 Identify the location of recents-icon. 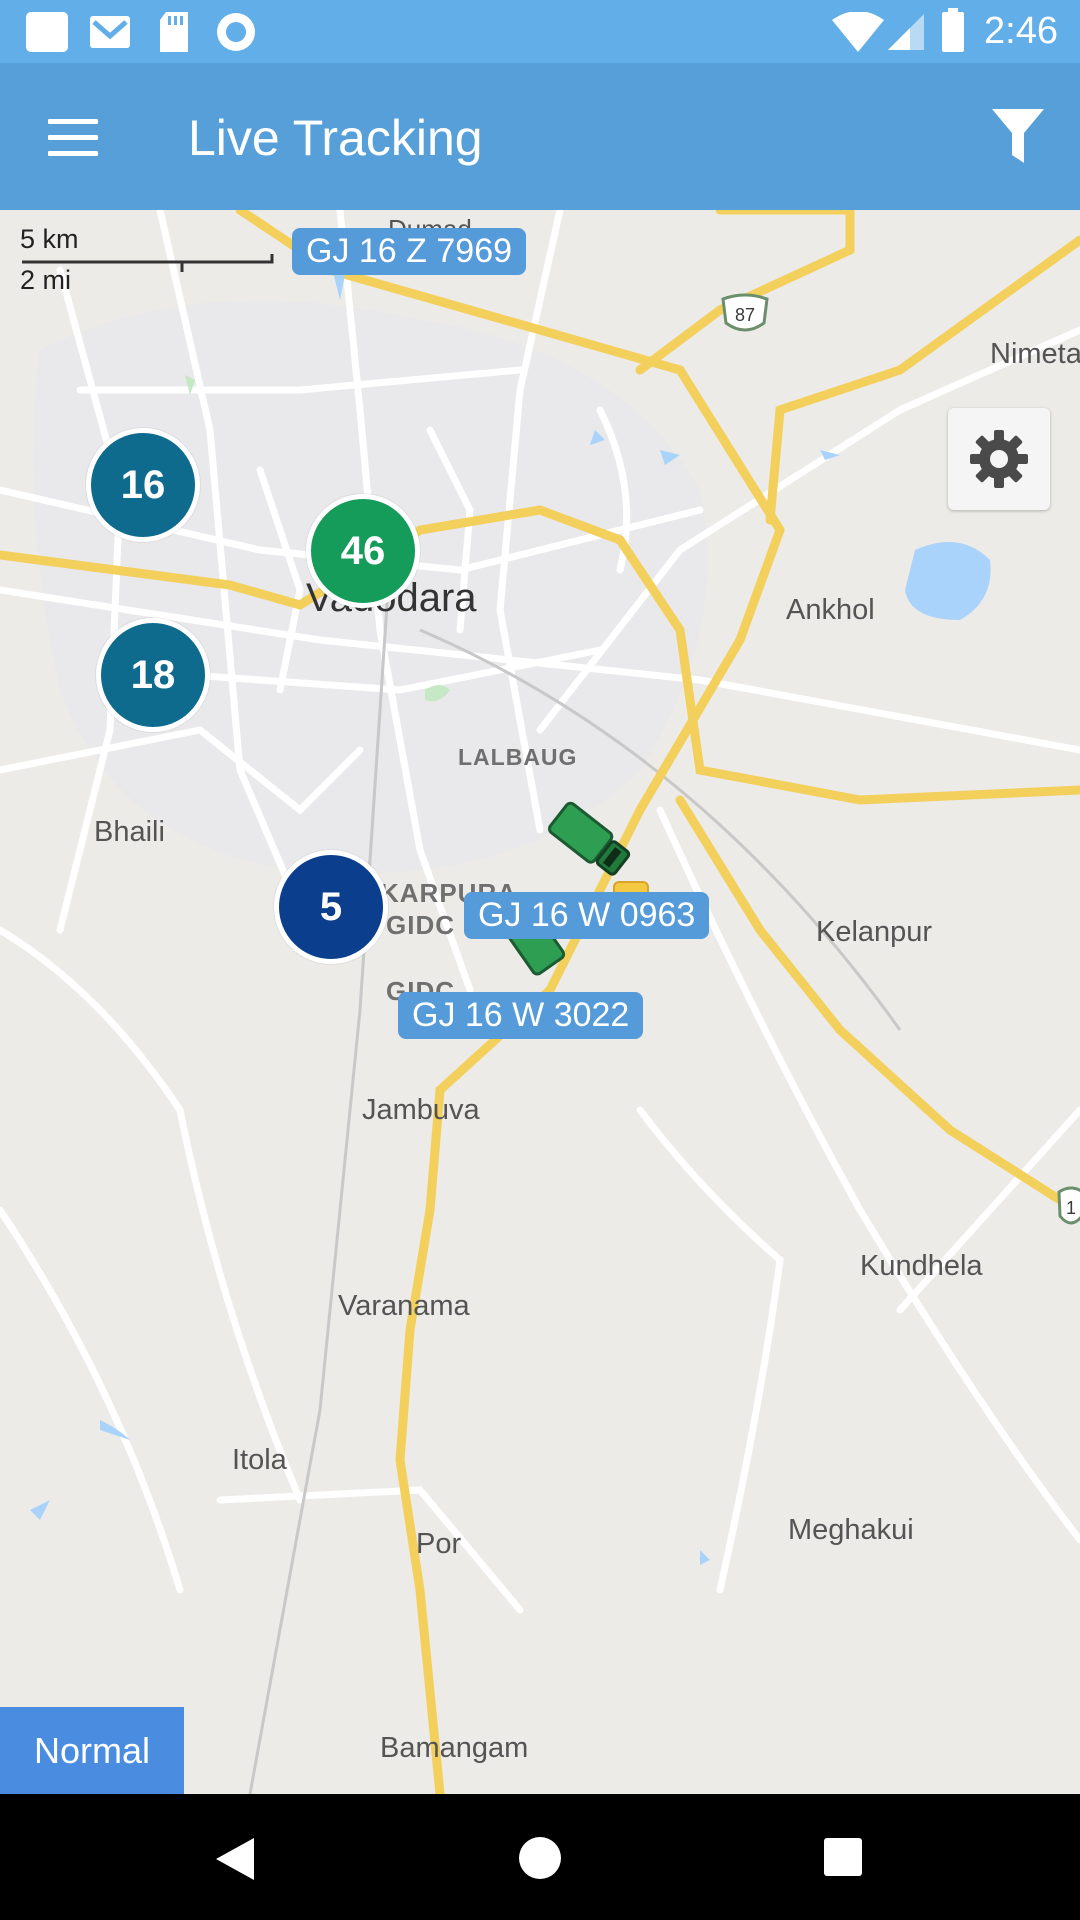
(843, 1857).